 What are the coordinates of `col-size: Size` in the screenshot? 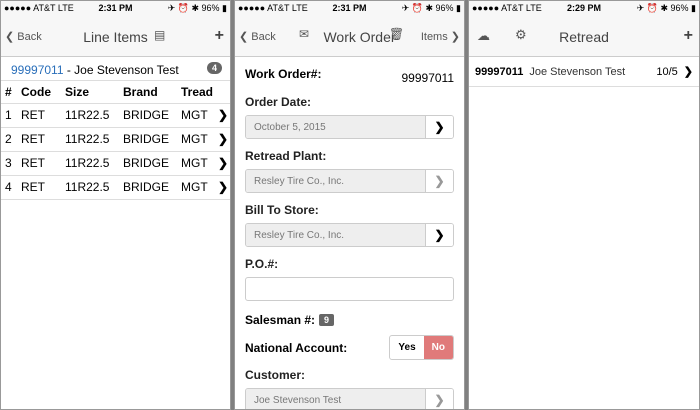 It's located at (90, 92).